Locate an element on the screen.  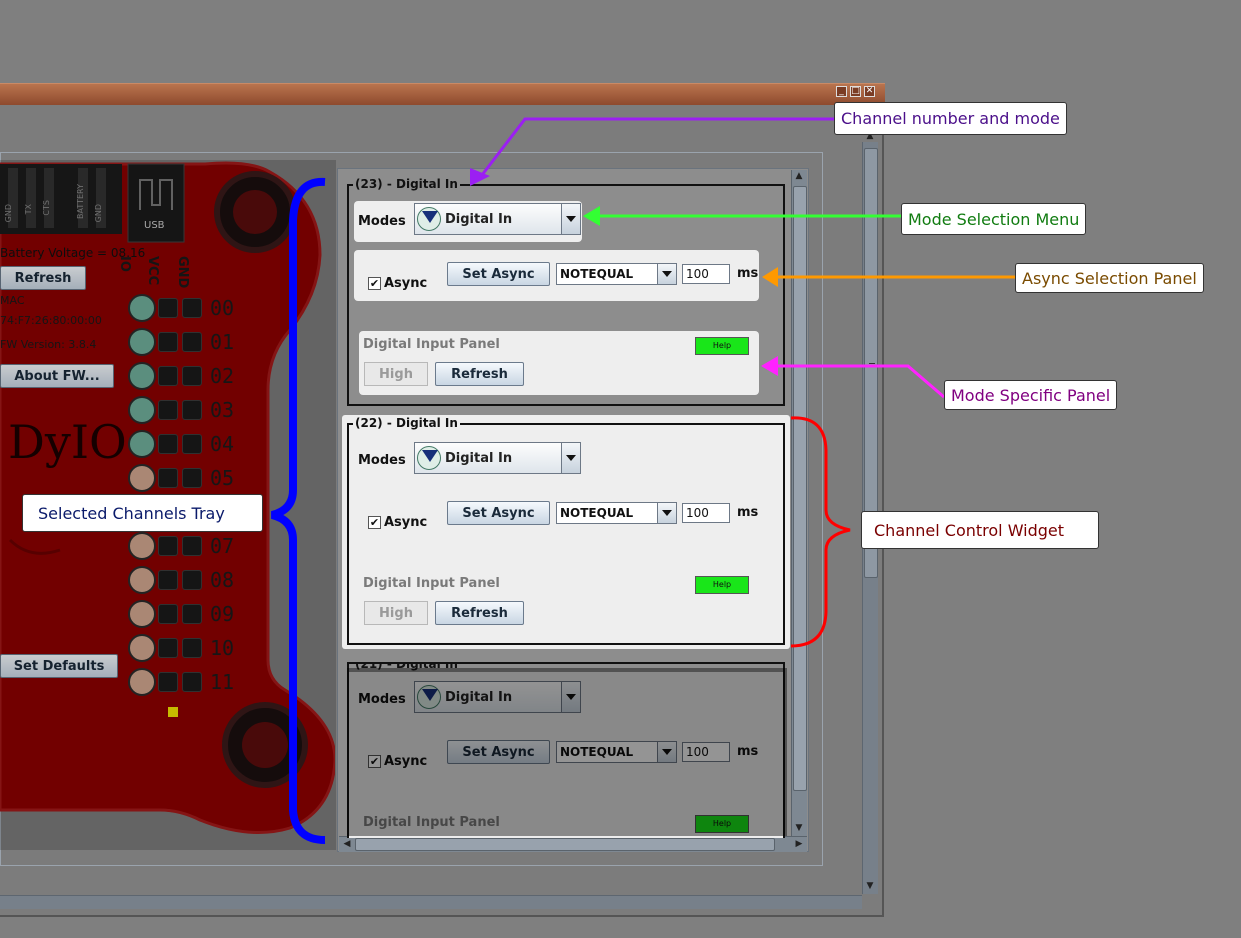
annotation-async-selection-panel: Async Selection Panel is located at coordinates (1109, 278).